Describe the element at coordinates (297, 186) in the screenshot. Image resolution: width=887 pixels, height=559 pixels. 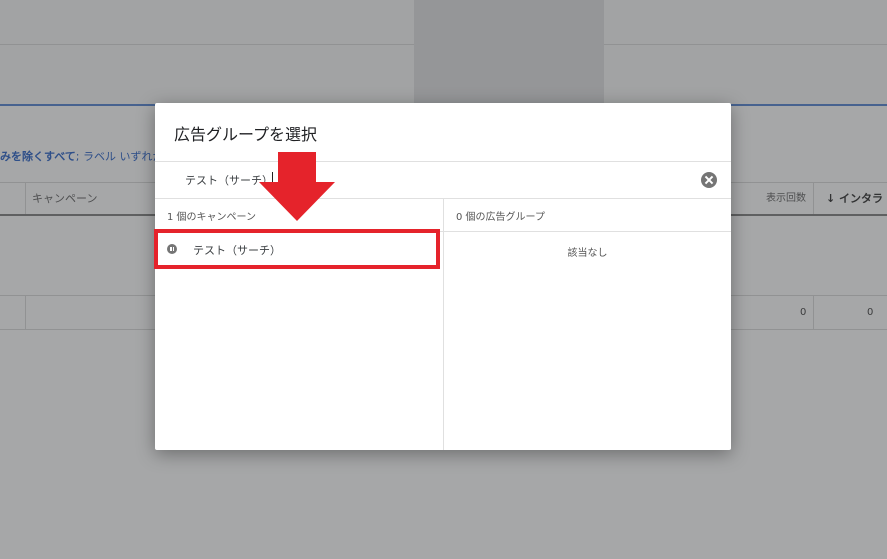
I see `annotation-arrow-icon` at that location.